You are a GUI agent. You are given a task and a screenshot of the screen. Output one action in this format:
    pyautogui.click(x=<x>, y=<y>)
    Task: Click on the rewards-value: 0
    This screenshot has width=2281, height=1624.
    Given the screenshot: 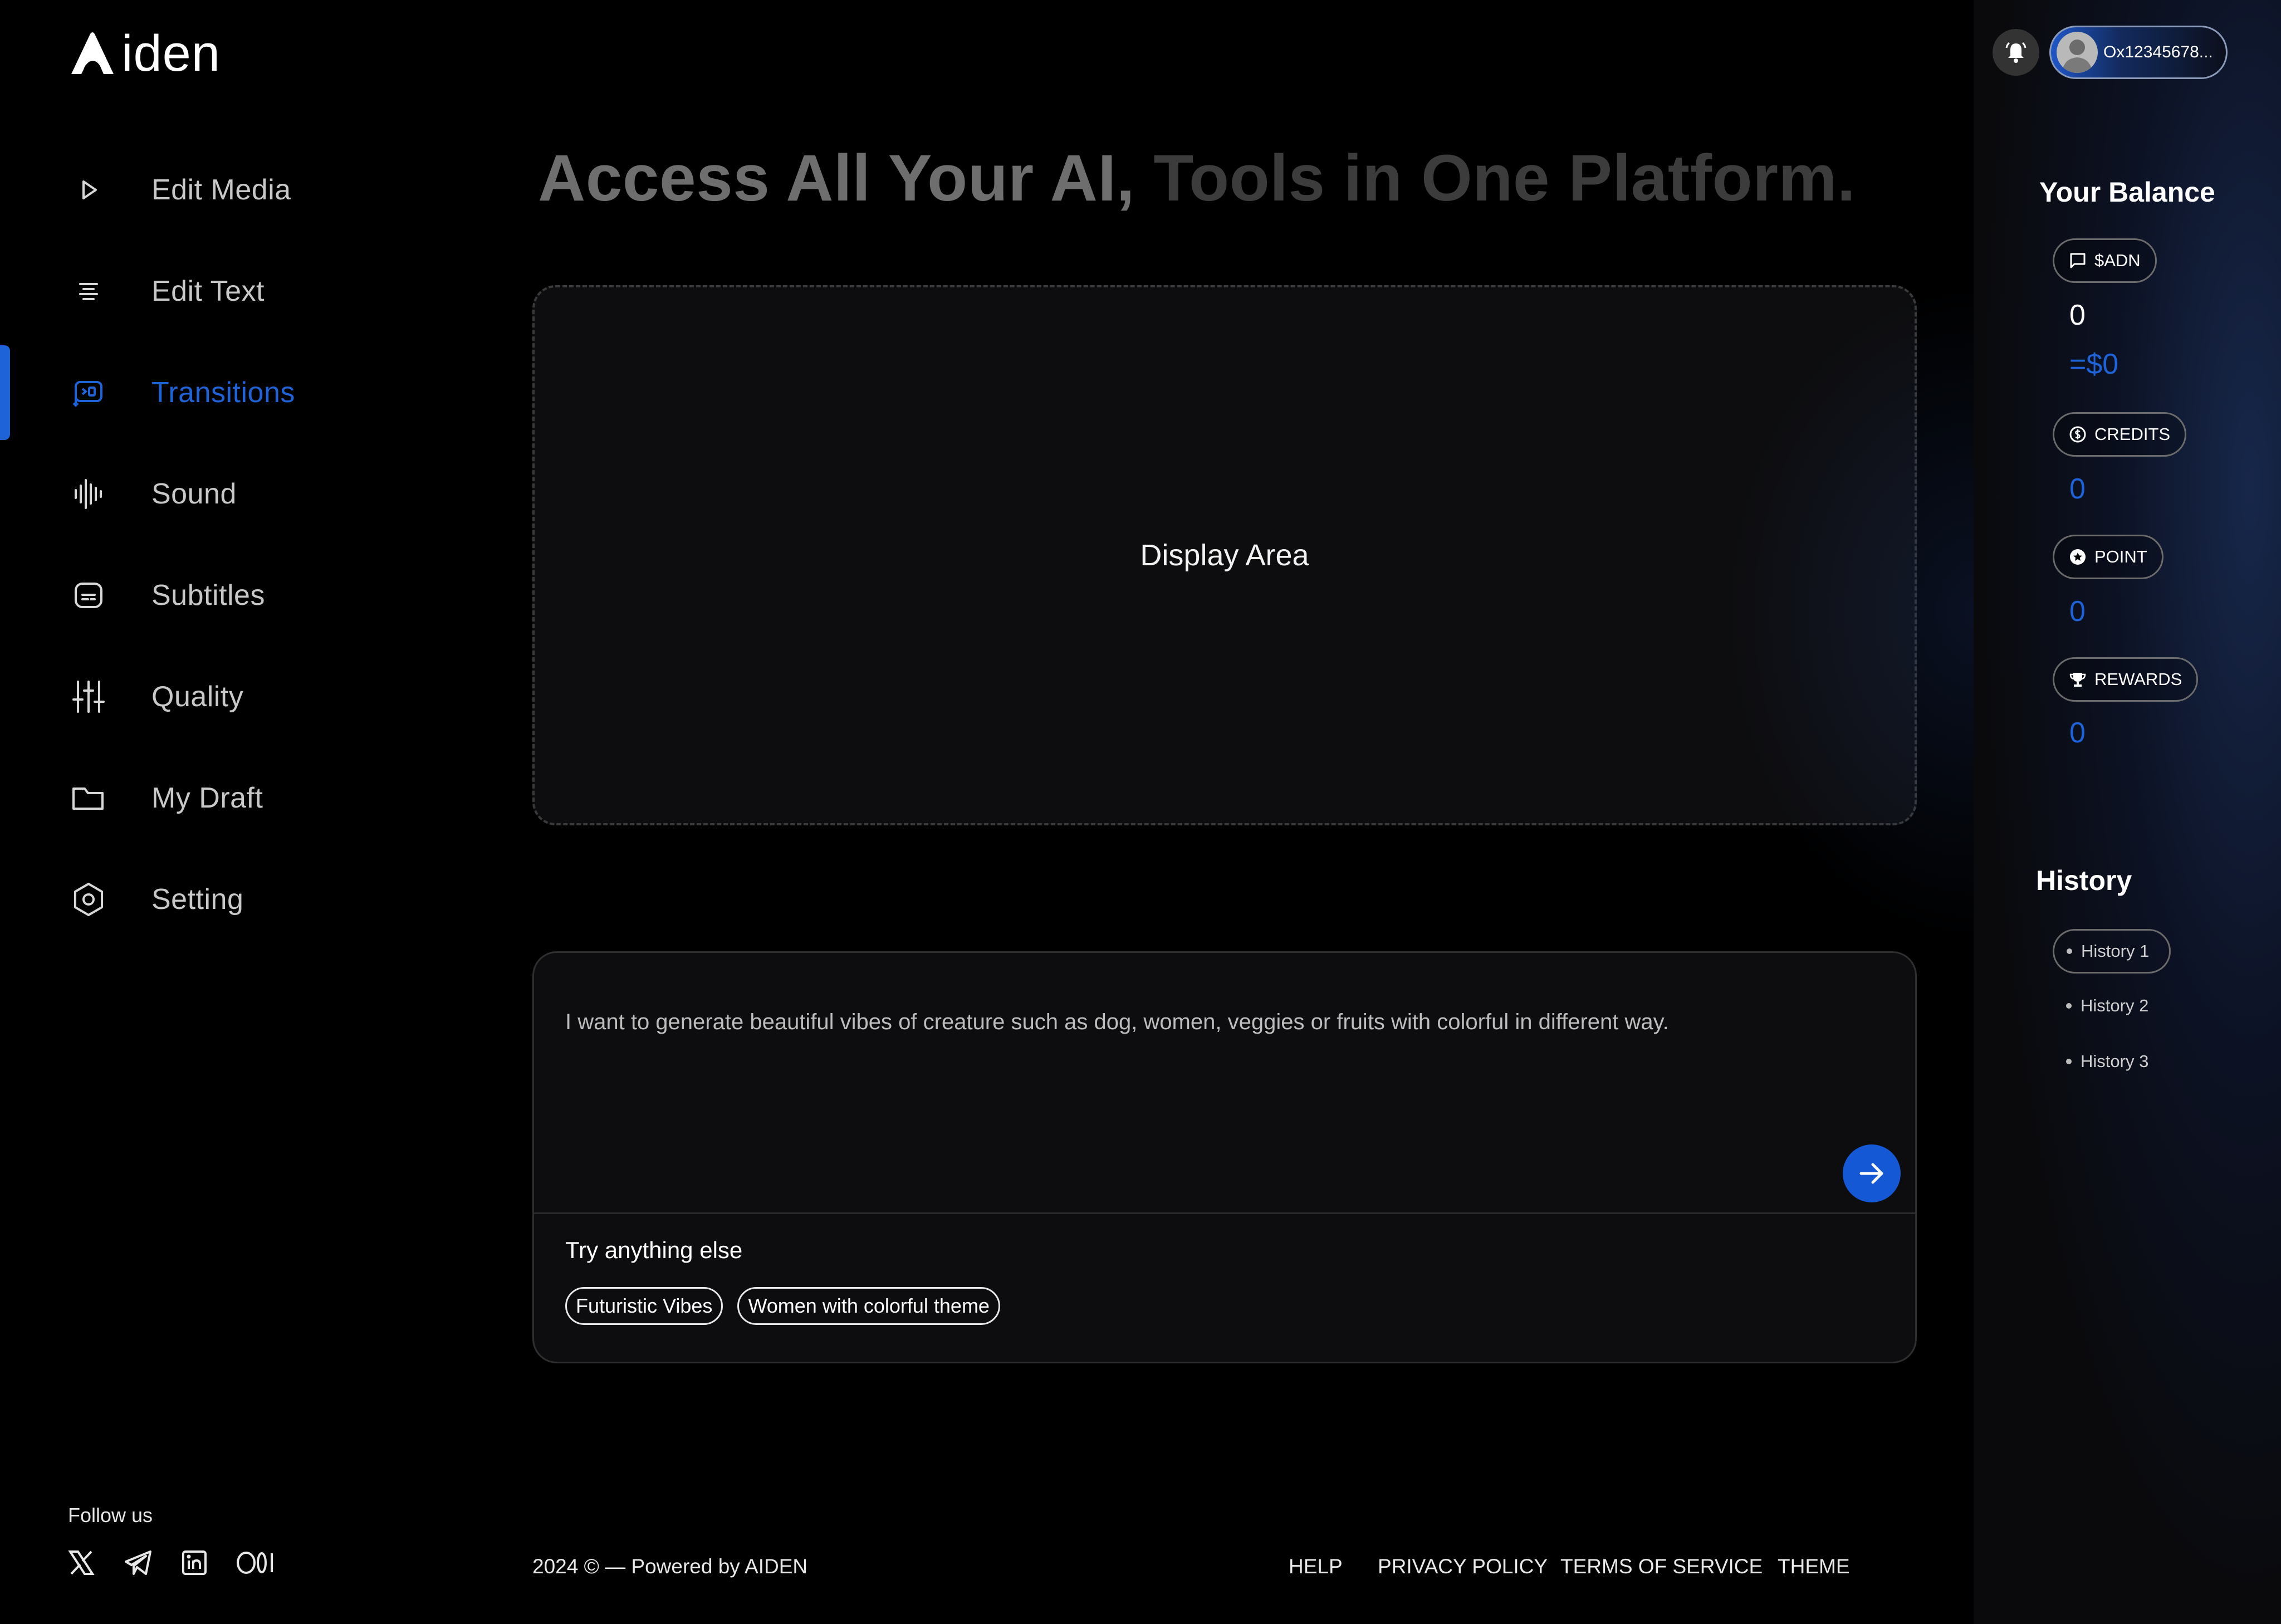 What is the action you would take?
    pyautogui.click(x=2077, y=733)
    